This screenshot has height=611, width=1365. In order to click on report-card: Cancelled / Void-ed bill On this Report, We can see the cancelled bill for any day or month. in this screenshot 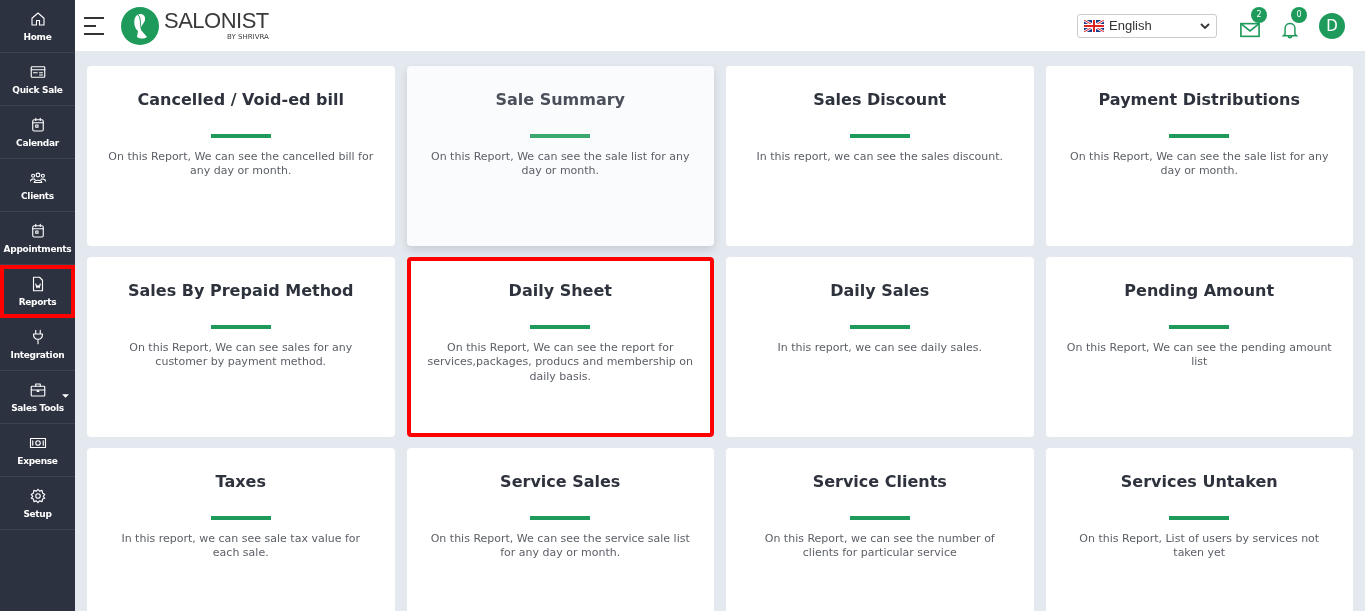, I will do `click(241, 156)`.